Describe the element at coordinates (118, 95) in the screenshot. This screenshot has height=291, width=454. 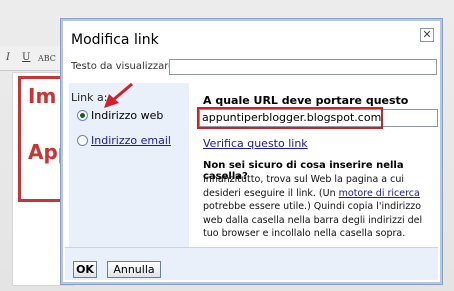
I see `annotation-arrow-icon` at that location.